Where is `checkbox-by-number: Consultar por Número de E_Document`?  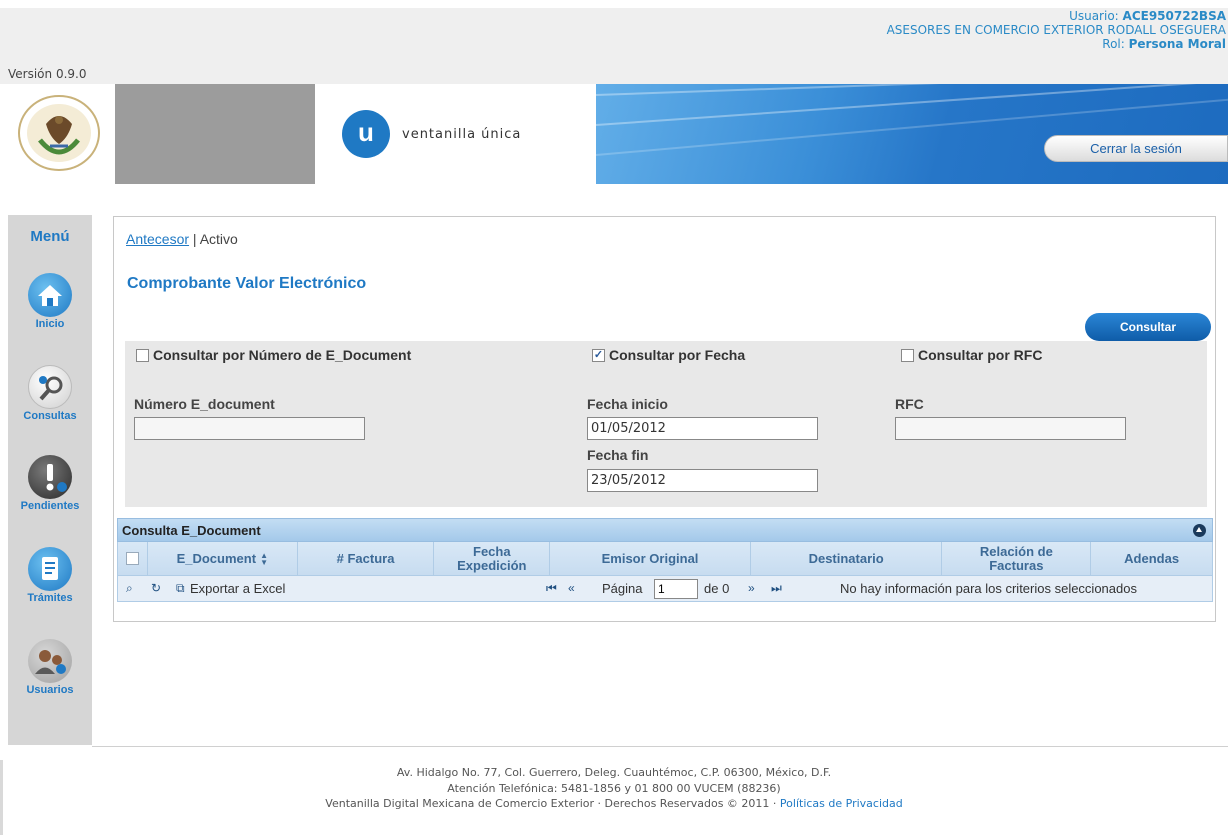
checkbox-by-number: Consultar por Número de E_Document is located at coordinates (273, 355).